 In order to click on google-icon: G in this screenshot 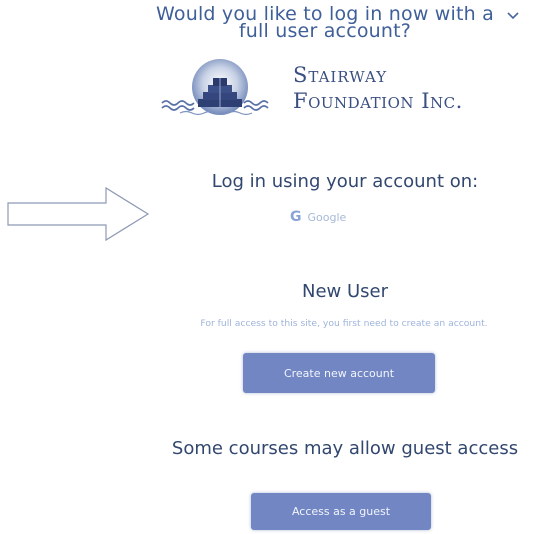, I will do `click(296, 217)`.